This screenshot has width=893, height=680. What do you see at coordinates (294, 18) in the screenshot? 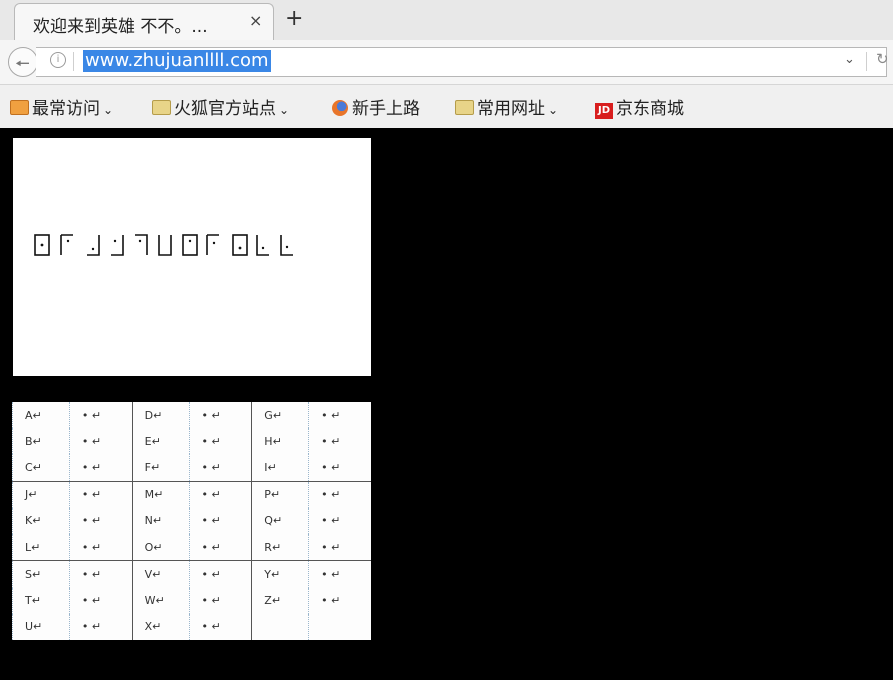
I see `new-tab-icon: +` at bounding box center [294, 18].